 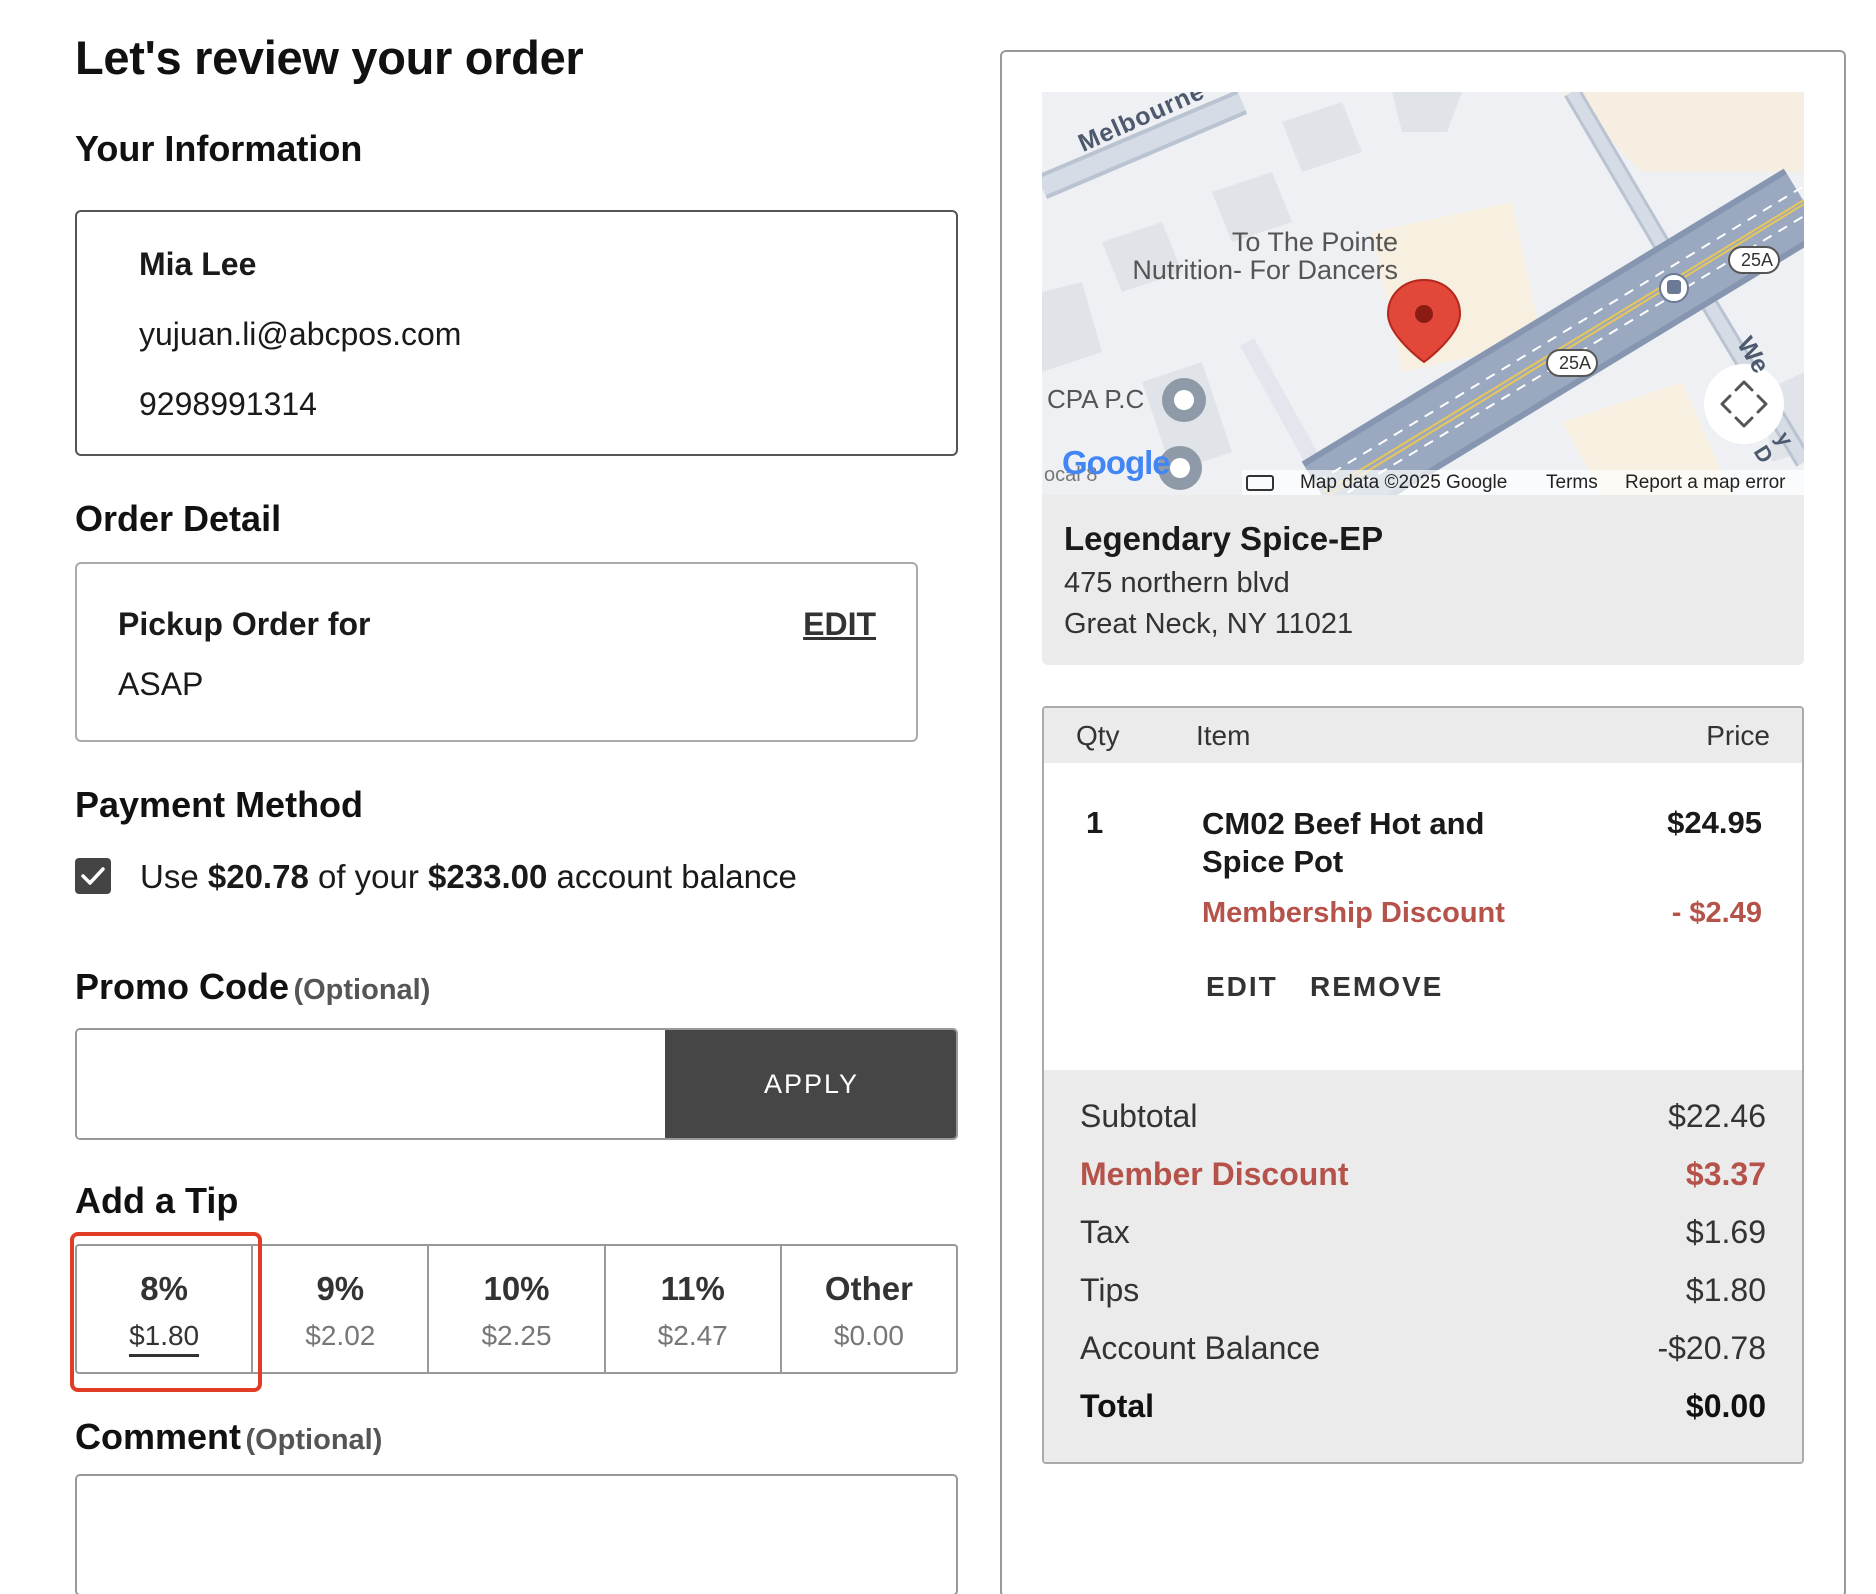 I want to click on subtotal-label: Subtotal, so click(x=1139, y=1116).